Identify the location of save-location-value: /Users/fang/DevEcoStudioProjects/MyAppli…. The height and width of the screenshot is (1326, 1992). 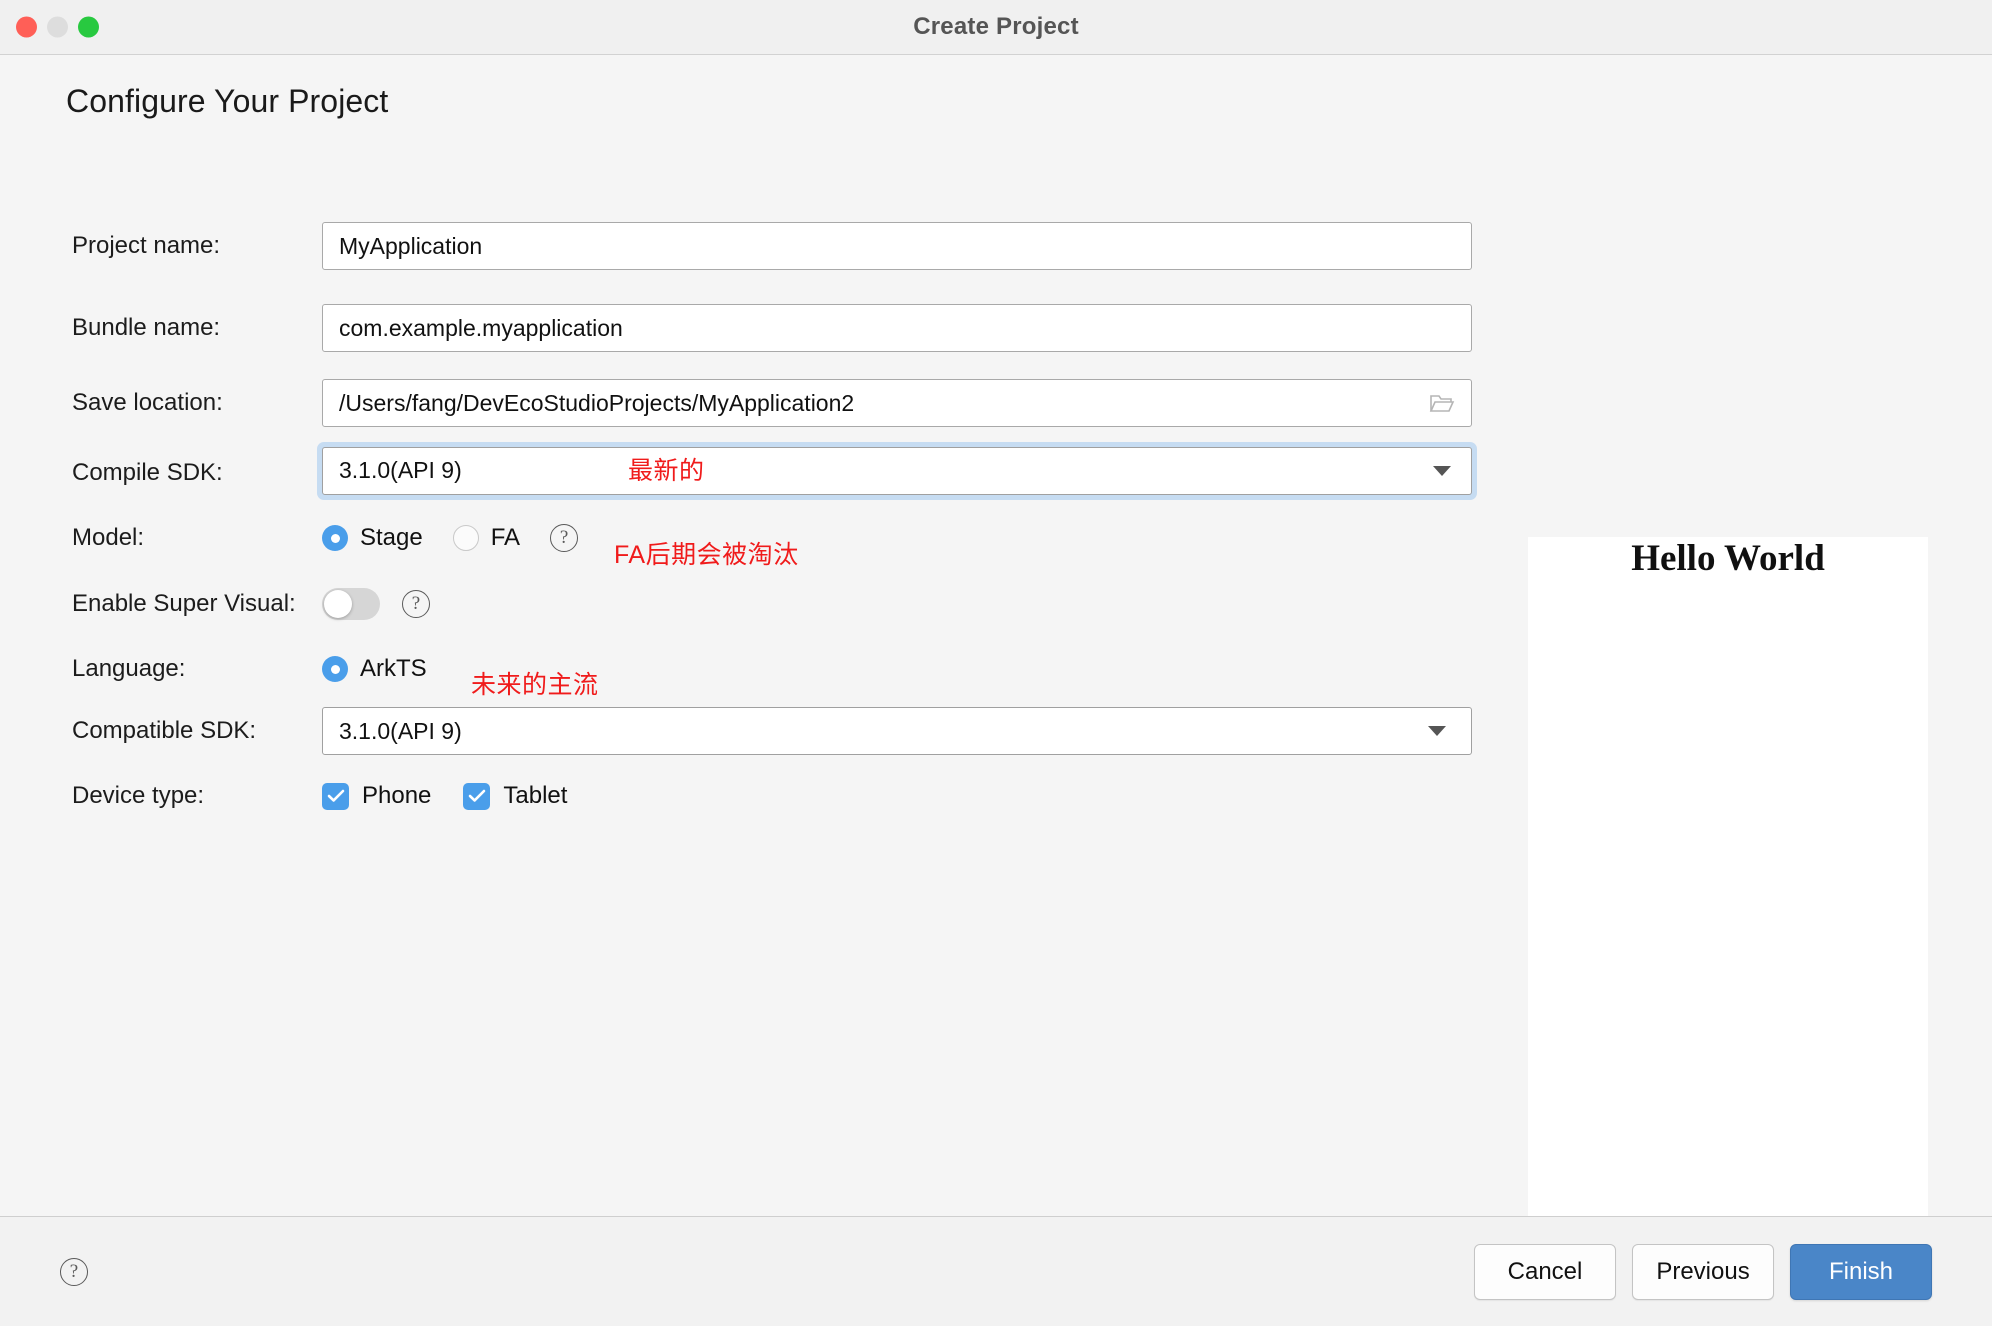
(597, 402).